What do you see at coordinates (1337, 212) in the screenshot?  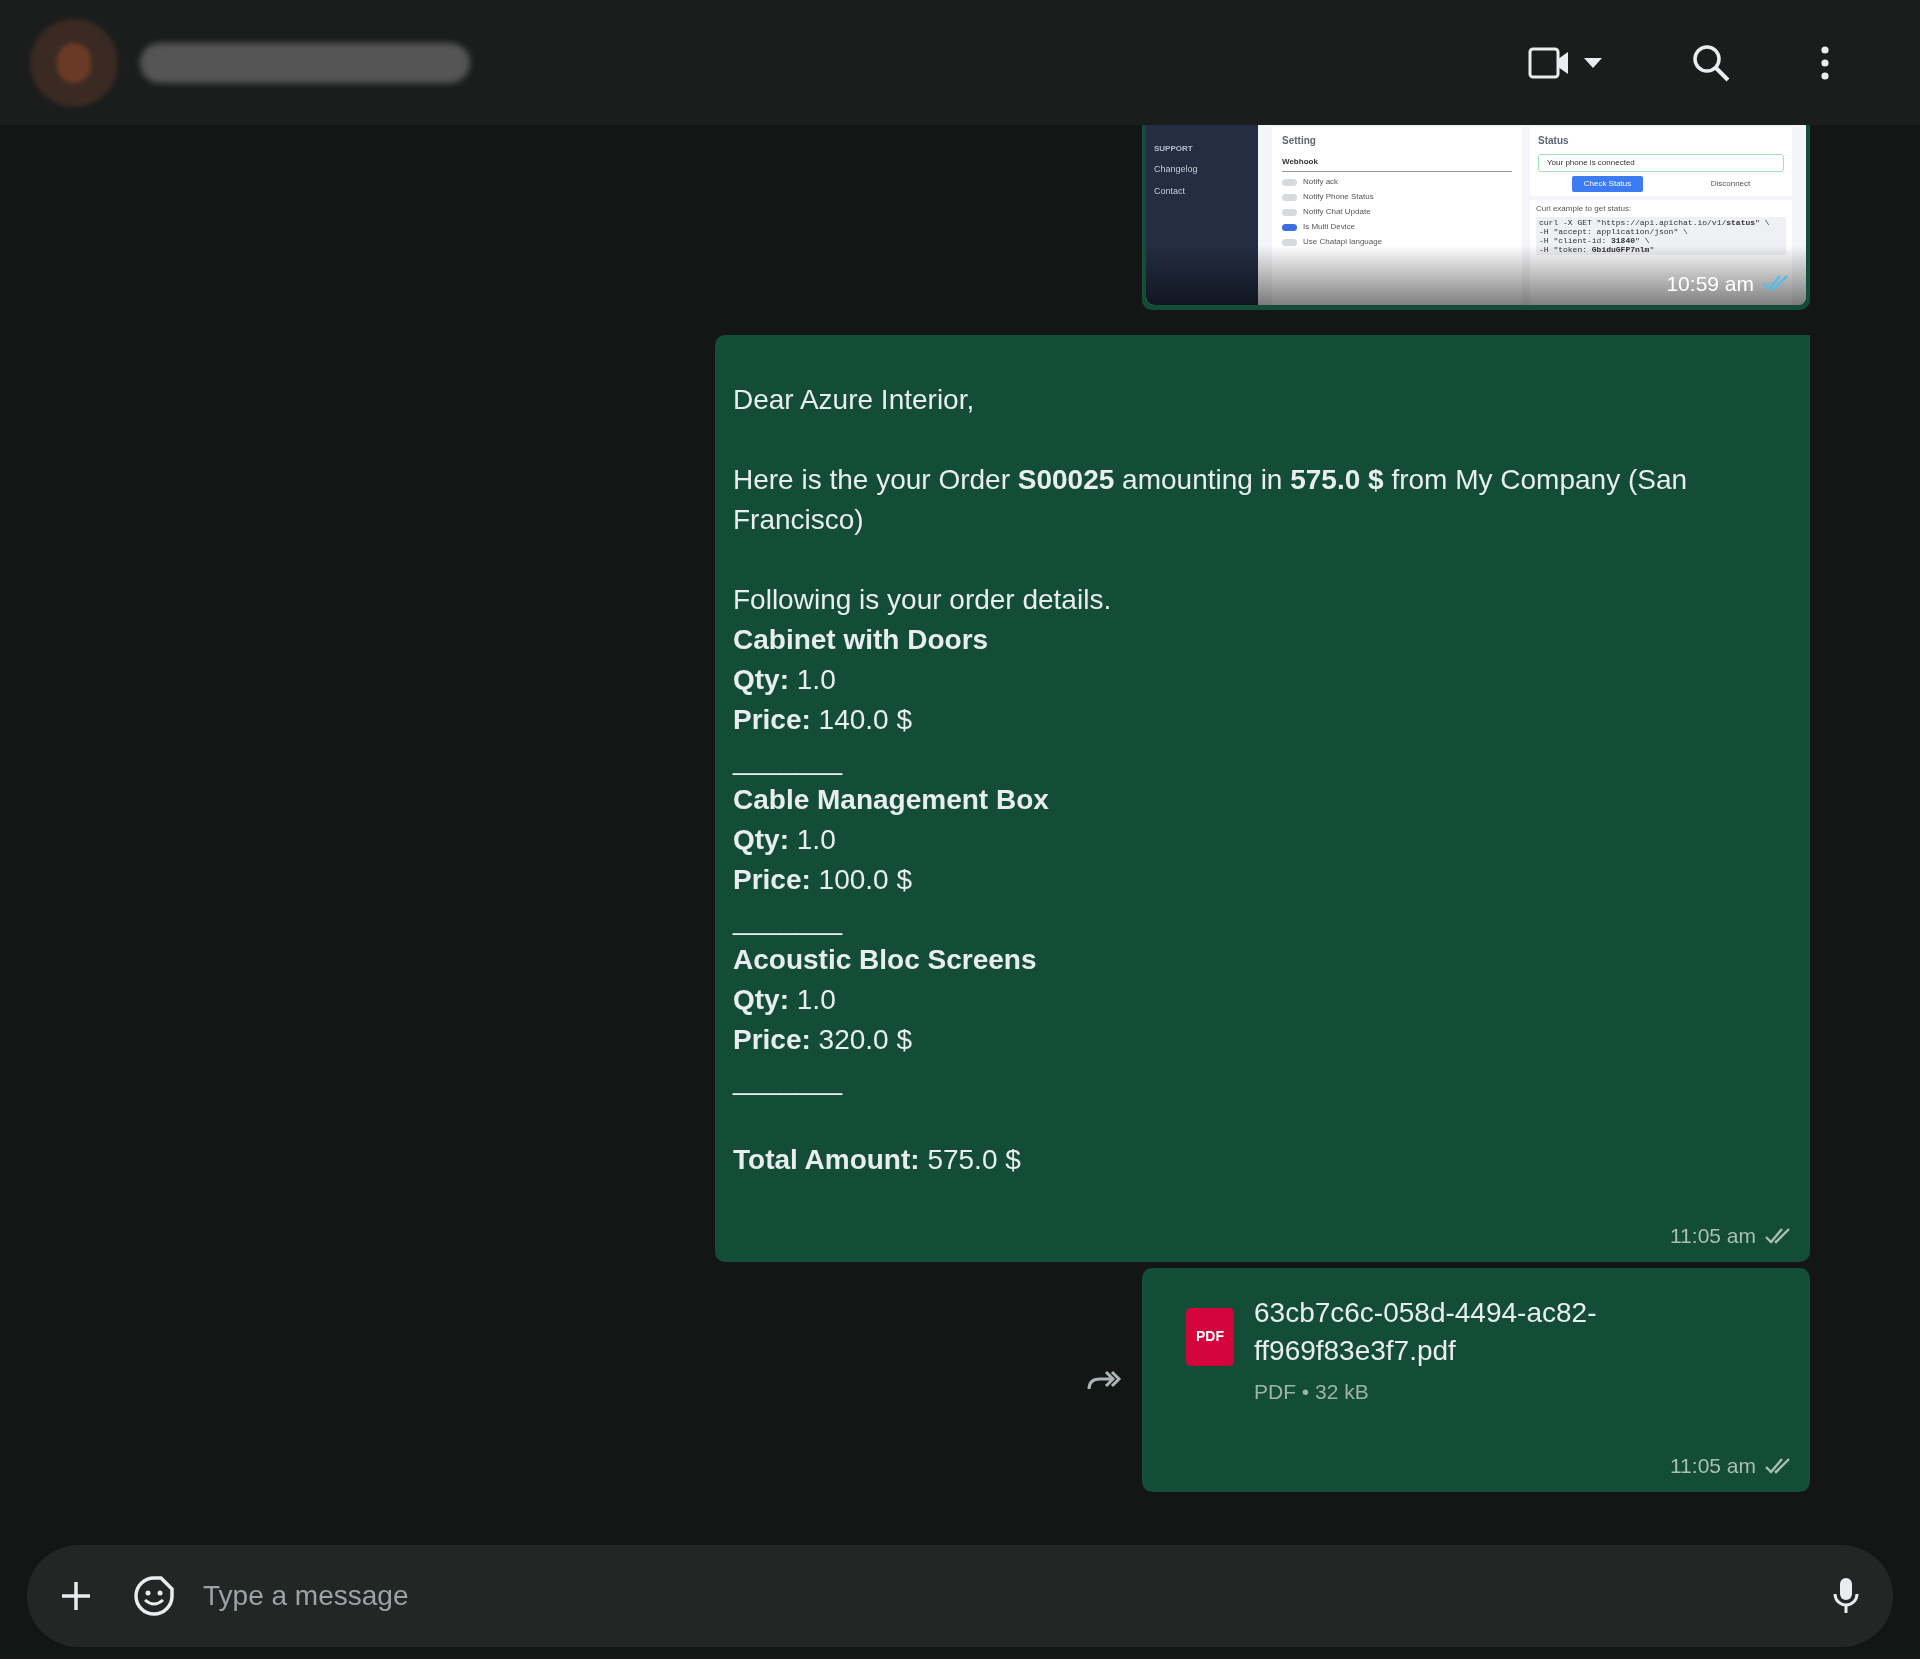 I see `toggle-label: Notify Chat Update` at bounding box center [1337, 212].